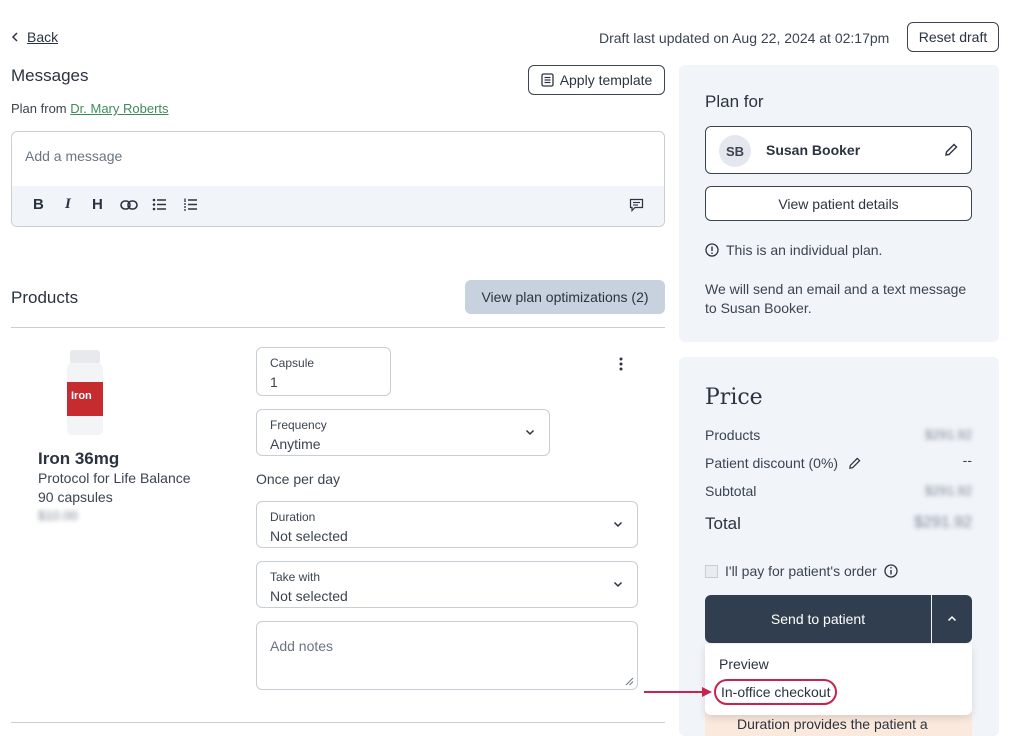 Image resolution: width=1024 pixels, height=736 pixels. I want to click on capsule-label: Capsule, so click(292, 363).